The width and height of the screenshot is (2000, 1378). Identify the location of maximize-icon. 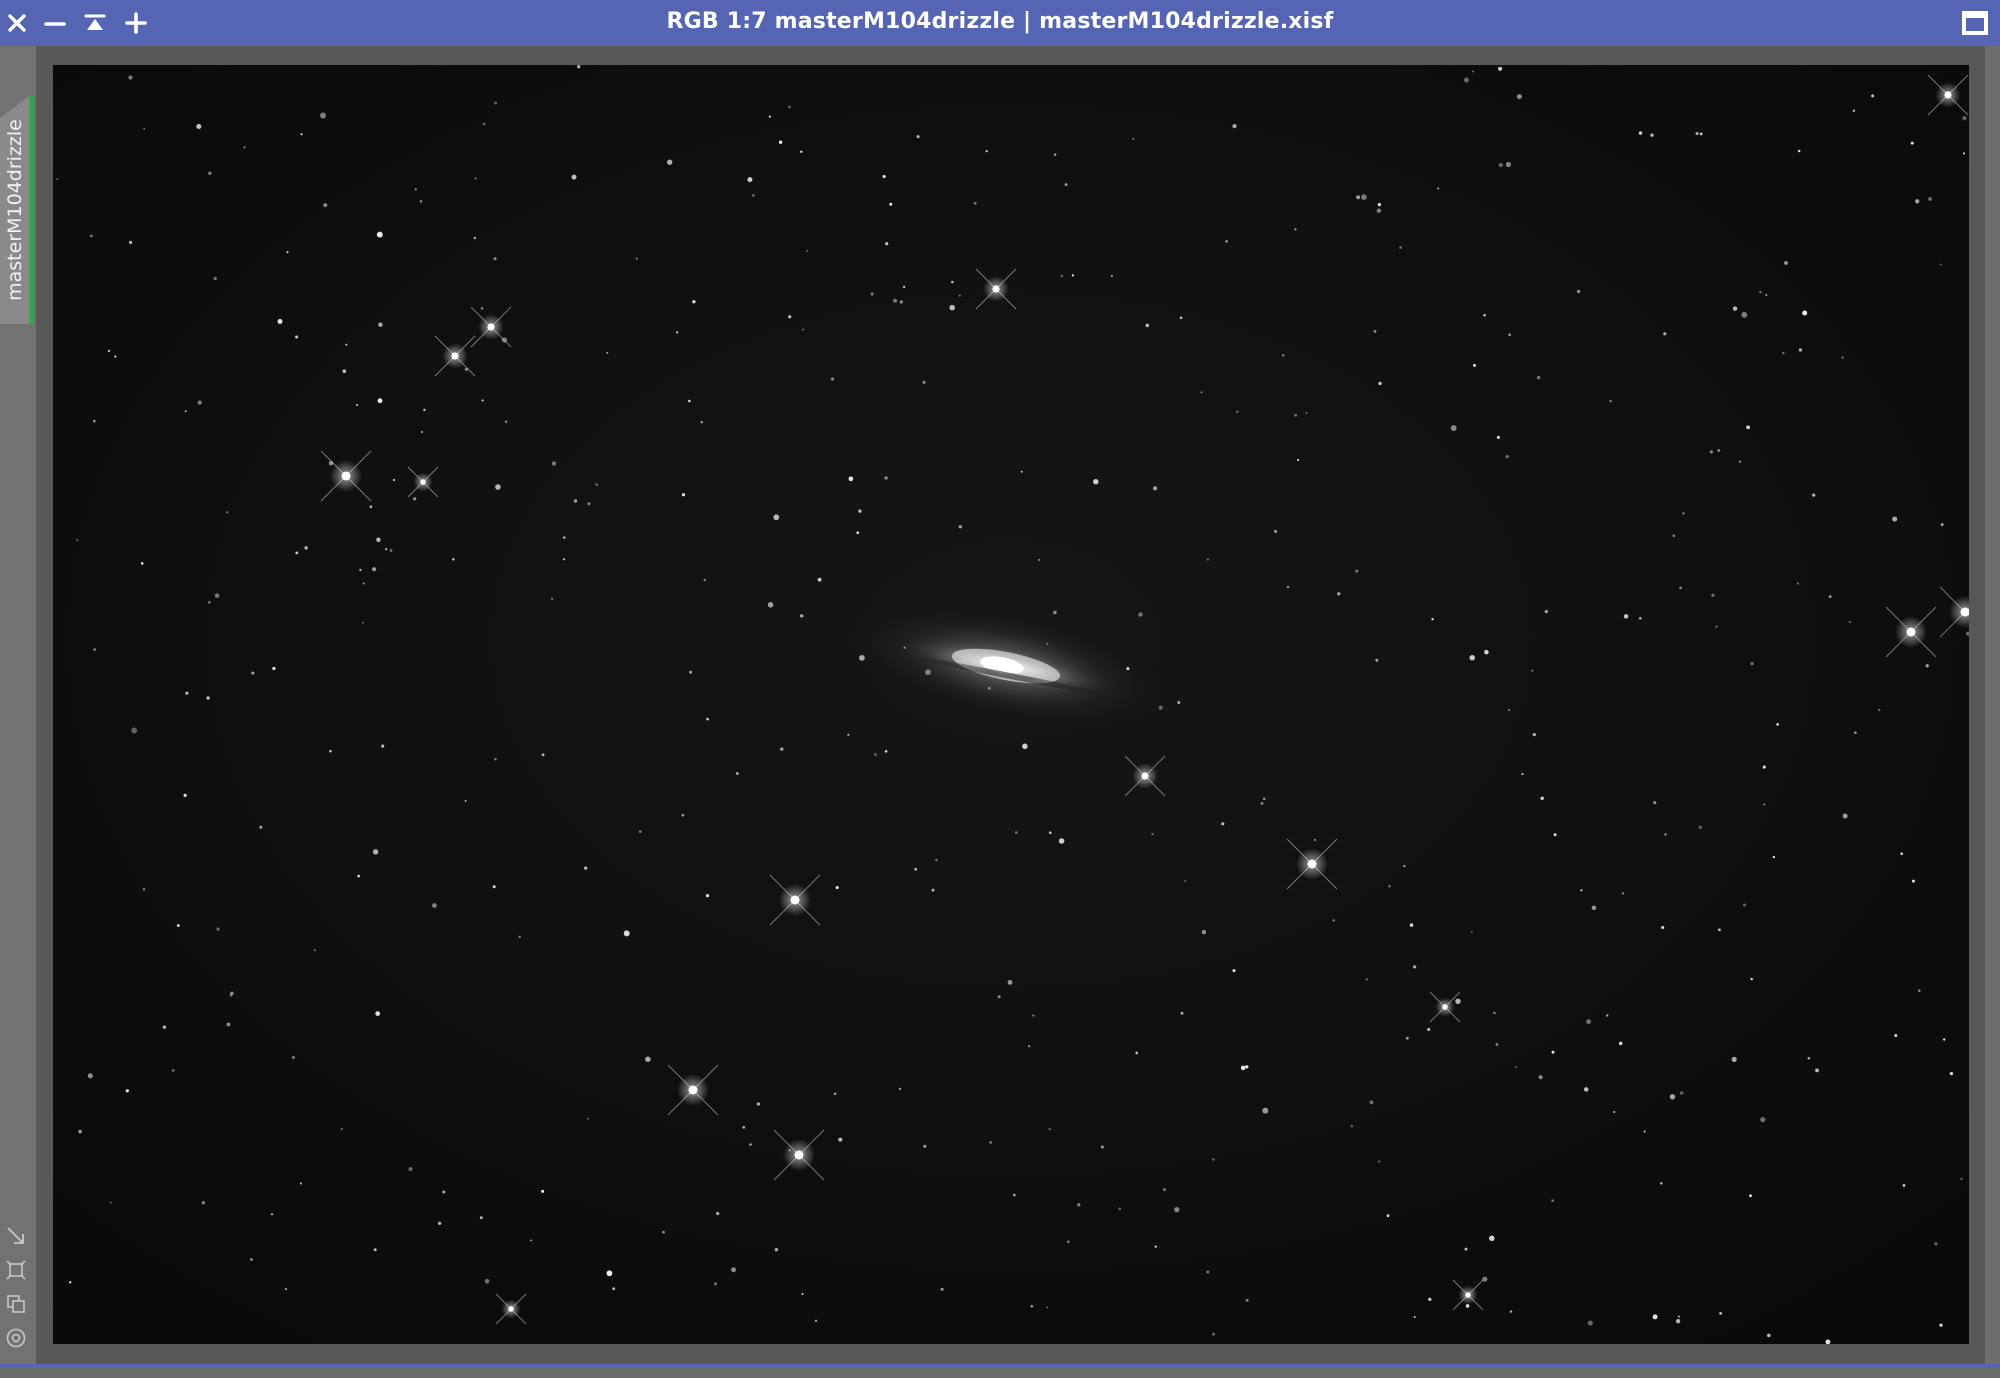
(1975, 26).